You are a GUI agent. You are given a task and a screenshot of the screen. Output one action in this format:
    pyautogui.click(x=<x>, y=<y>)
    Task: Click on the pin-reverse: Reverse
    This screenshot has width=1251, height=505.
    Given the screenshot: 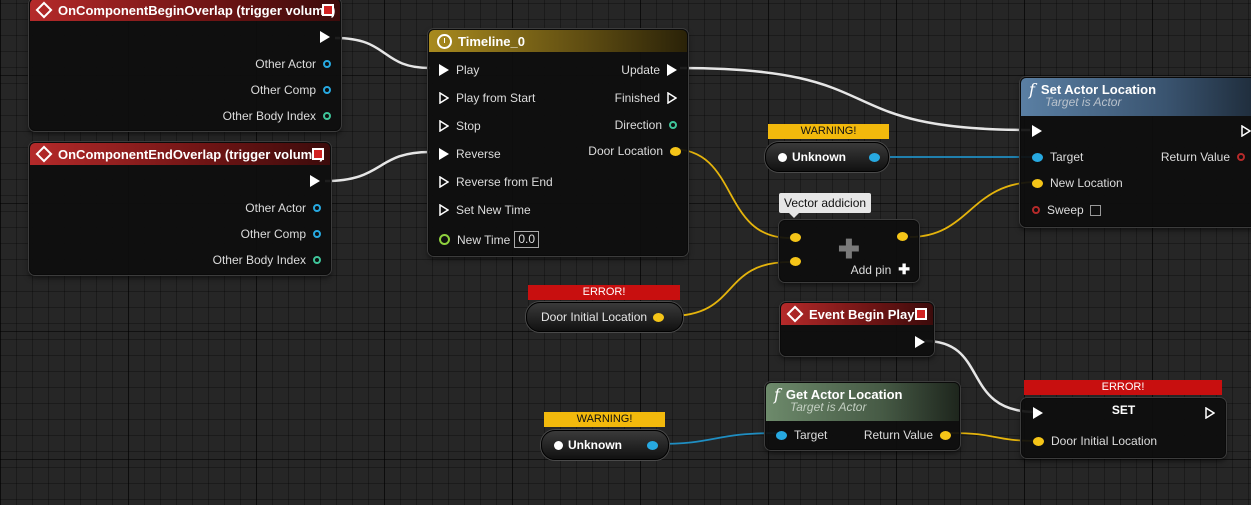 What is the action you would take?
    pyautogui.click(x=470, y=154)
    